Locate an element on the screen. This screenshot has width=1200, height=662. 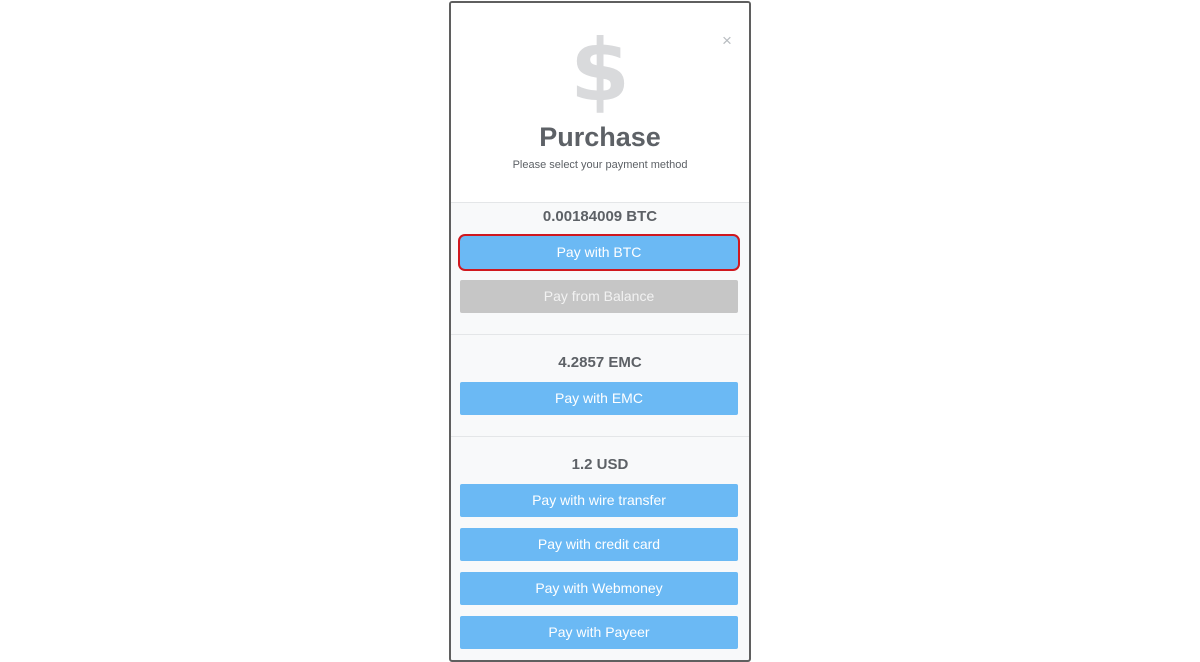
pay-with-credit-card-button: Pay with credit card is located at coordinates (599, 544).